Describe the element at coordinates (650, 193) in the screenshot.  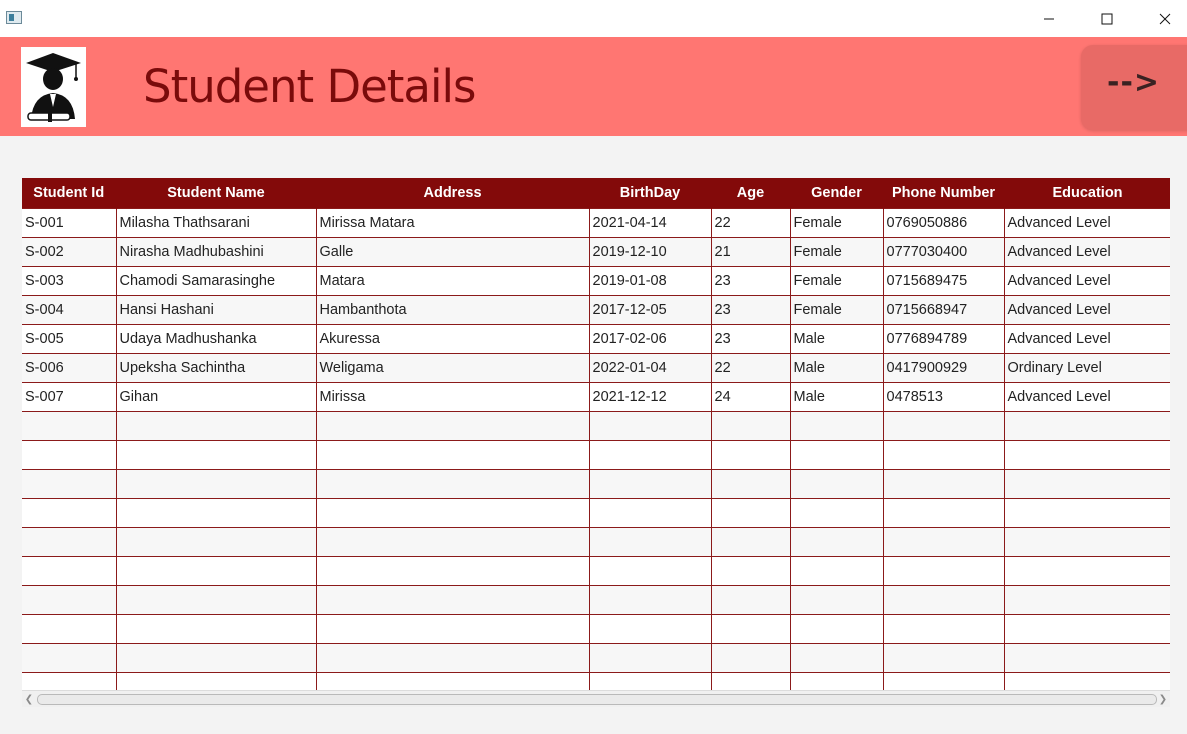
I see `column-header: BirthDay` at that location.